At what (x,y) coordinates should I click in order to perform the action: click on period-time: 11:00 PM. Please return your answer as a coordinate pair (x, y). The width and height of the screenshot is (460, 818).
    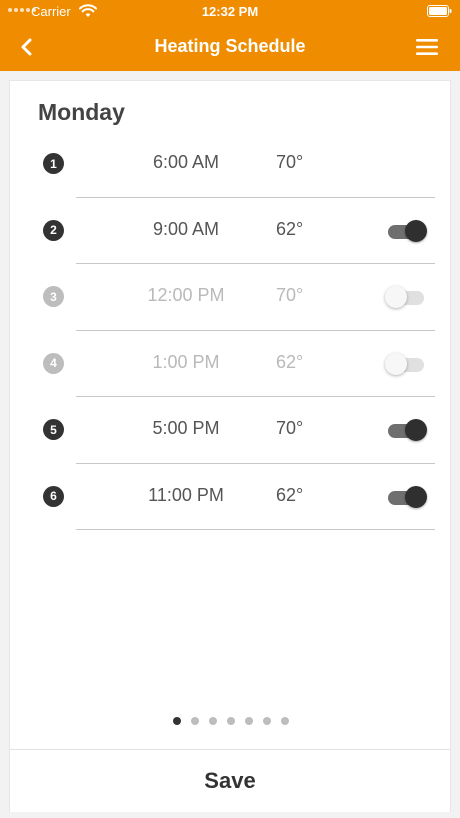
    Looking at the image, I should click on (186, 495).